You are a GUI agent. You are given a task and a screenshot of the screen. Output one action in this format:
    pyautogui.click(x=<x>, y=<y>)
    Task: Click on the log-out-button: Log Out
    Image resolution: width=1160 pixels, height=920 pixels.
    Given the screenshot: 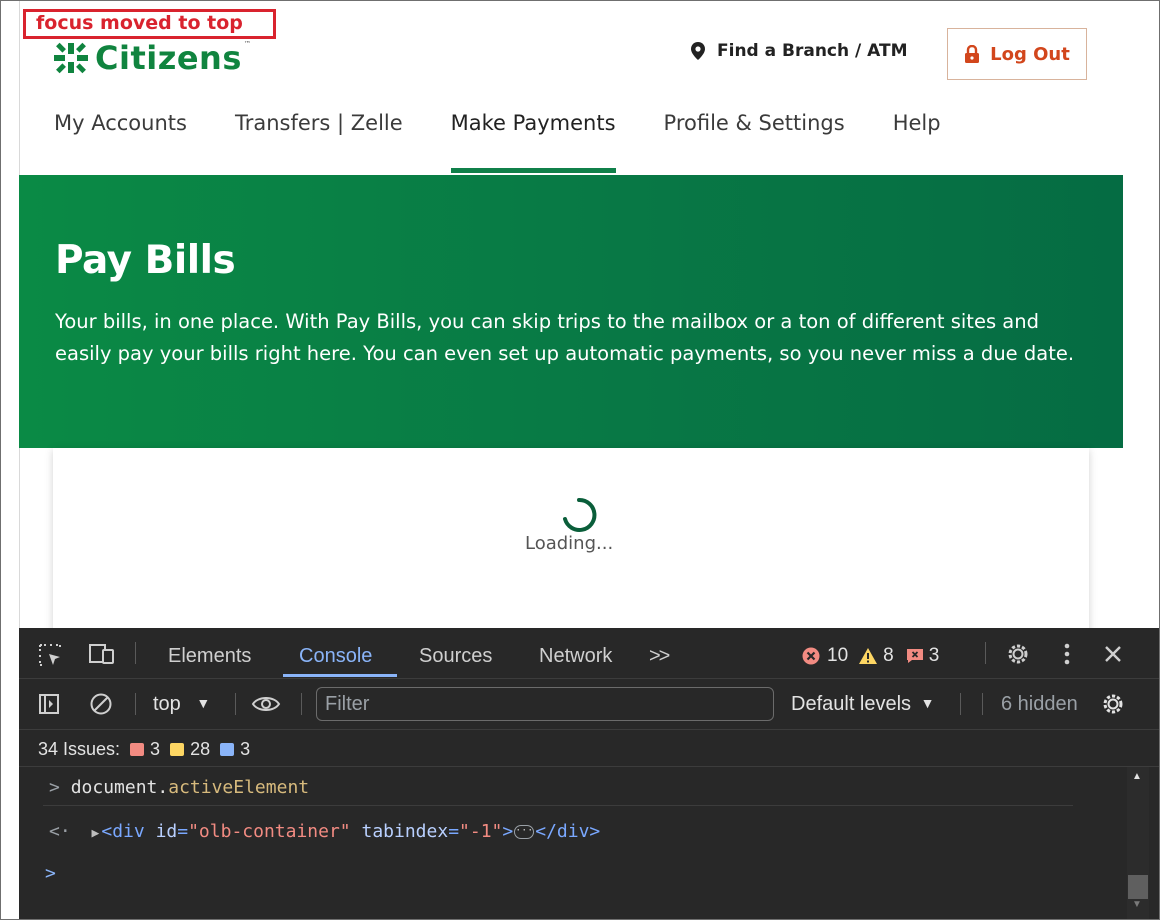 What is the action you would take?
    pyautogui.click(x=1017, y=54)
    